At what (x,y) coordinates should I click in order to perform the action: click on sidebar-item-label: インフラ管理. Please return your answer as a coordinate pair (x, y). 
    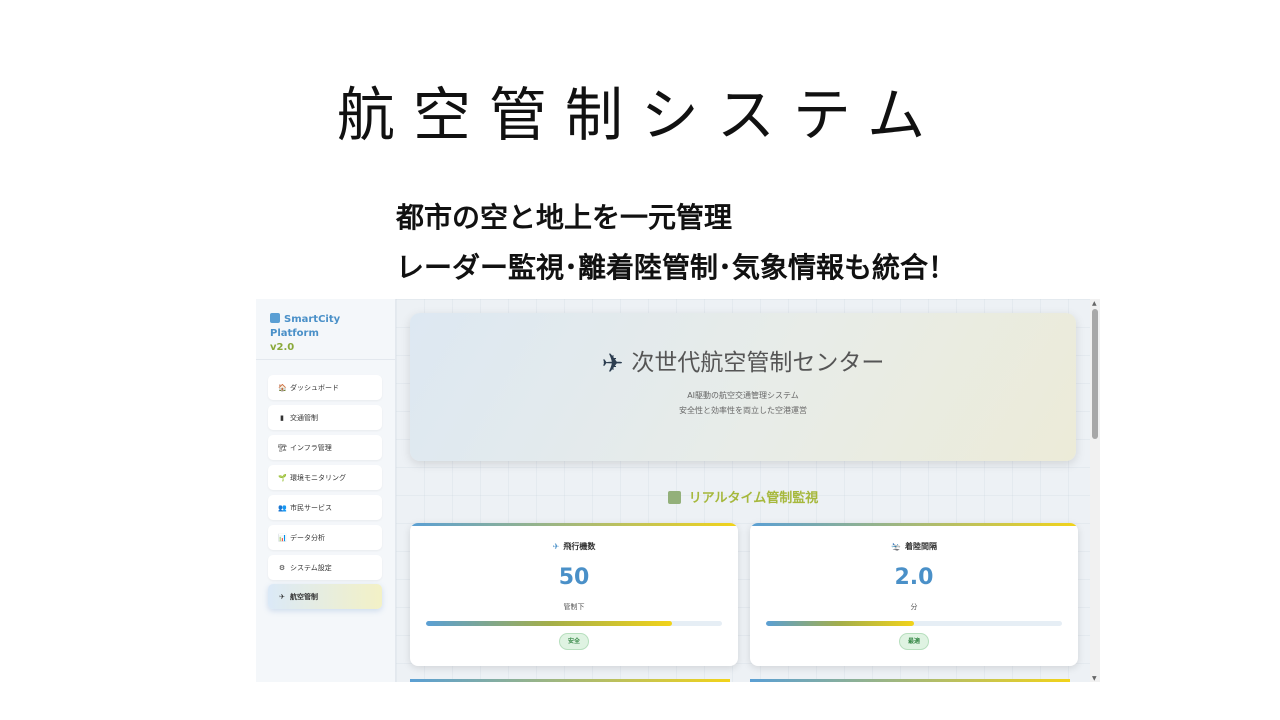
    Looking at the image, I should click on (311, 447).